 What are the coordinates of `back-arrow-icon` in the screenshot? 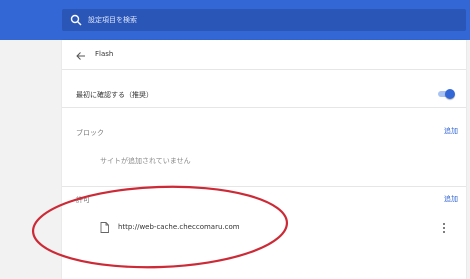 It's located at (81, 56).